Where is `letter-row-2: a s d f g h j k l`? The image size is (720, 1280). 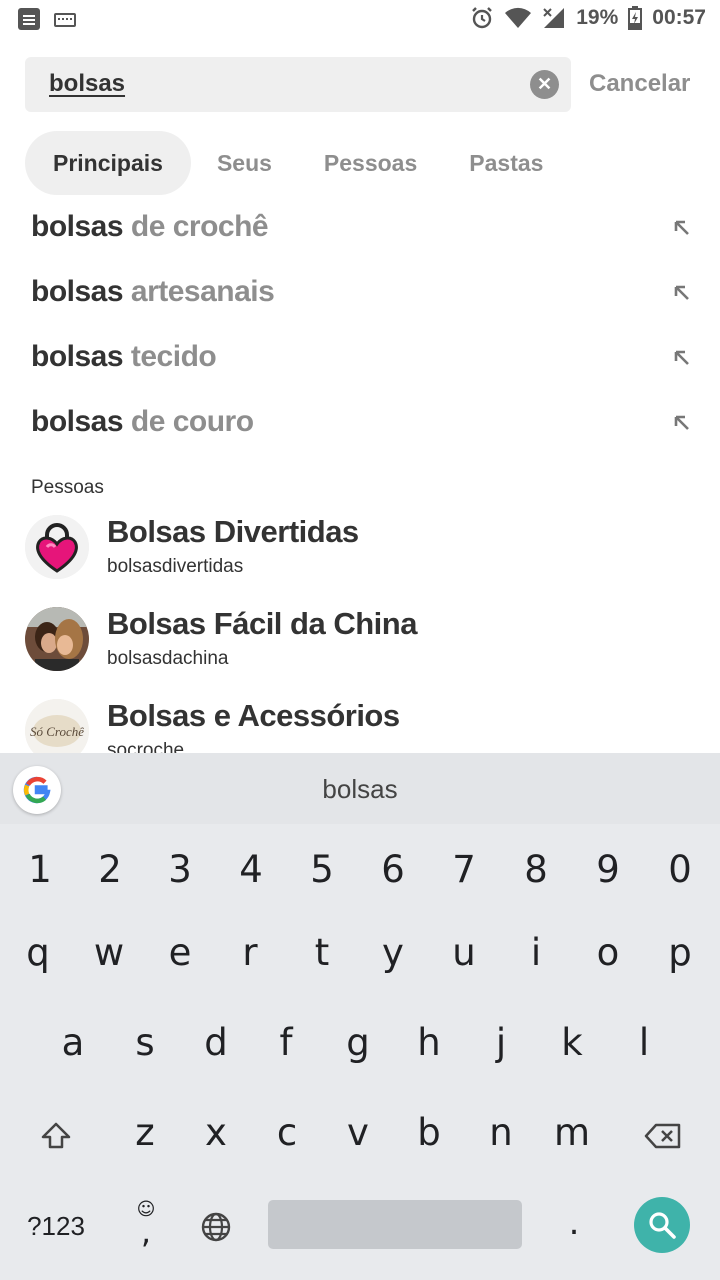 letter-row-2: a s d f g h j k l is located at coordinates (360, 1061).